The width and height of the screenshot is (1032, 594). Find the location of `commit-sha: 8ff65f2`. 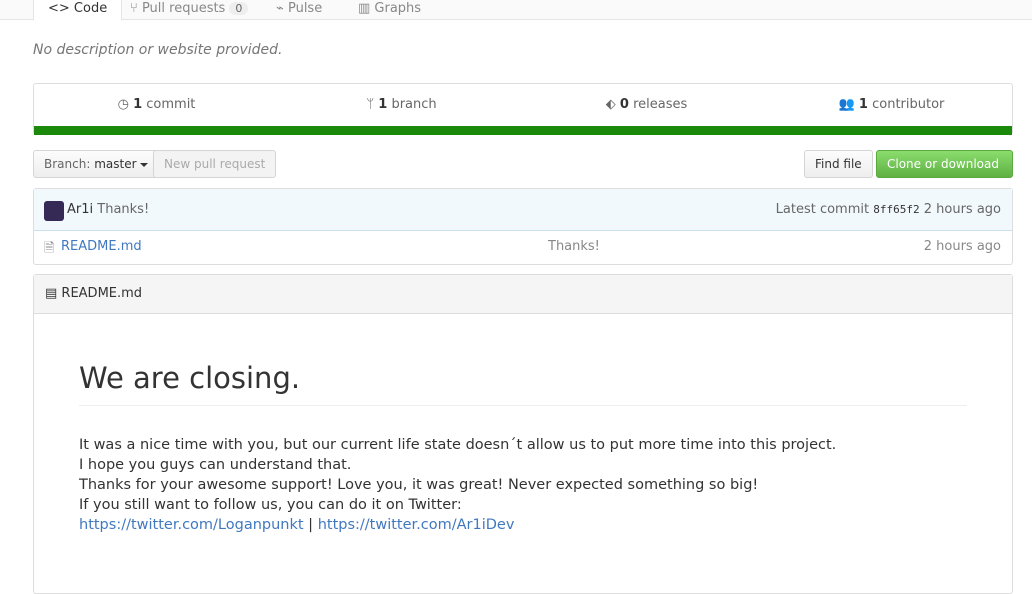

commit-sha: 8ff65f2 is located at coordinates (896, 209).